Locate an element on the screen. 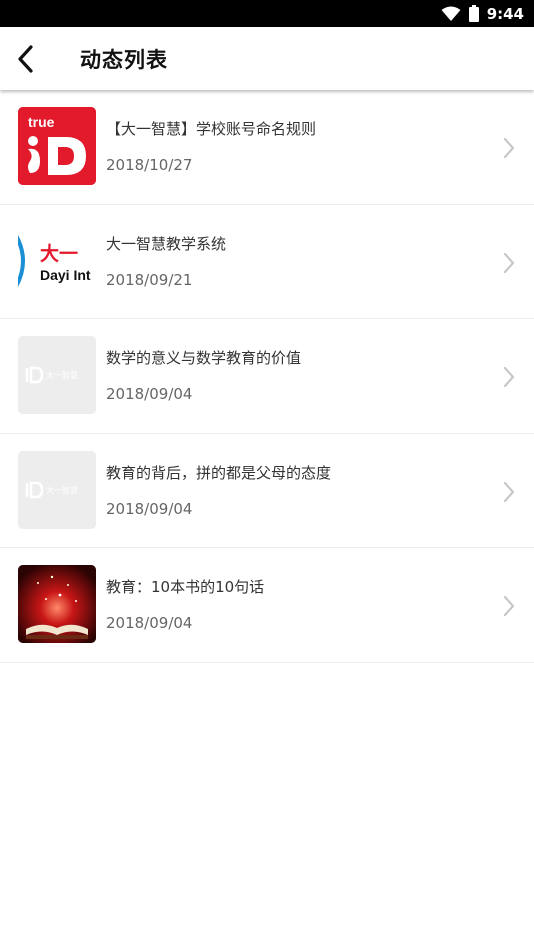  back-arrow-icon is located at coordinates (25, 59).